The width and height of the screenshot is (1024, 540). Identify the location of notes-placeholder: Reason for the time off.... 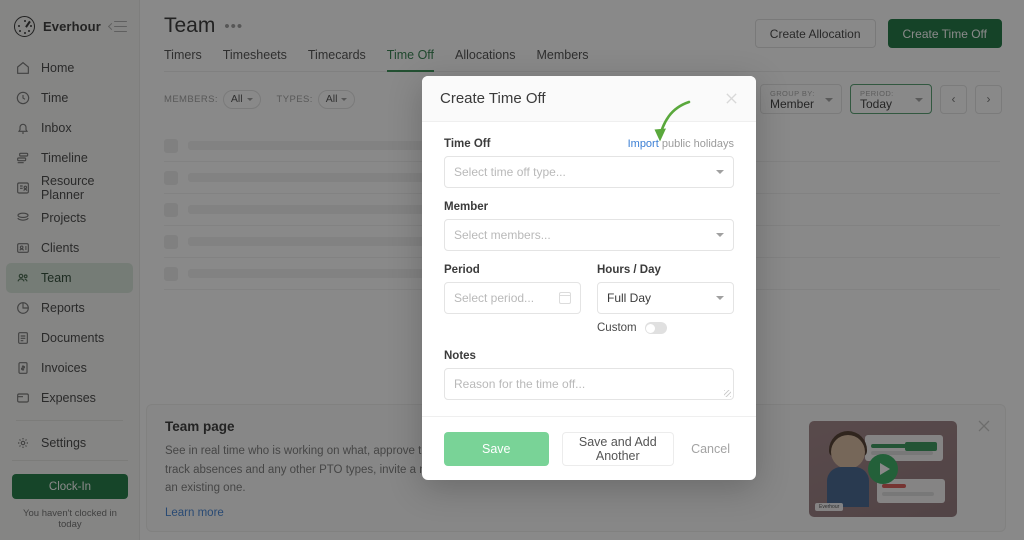
(520, 384).